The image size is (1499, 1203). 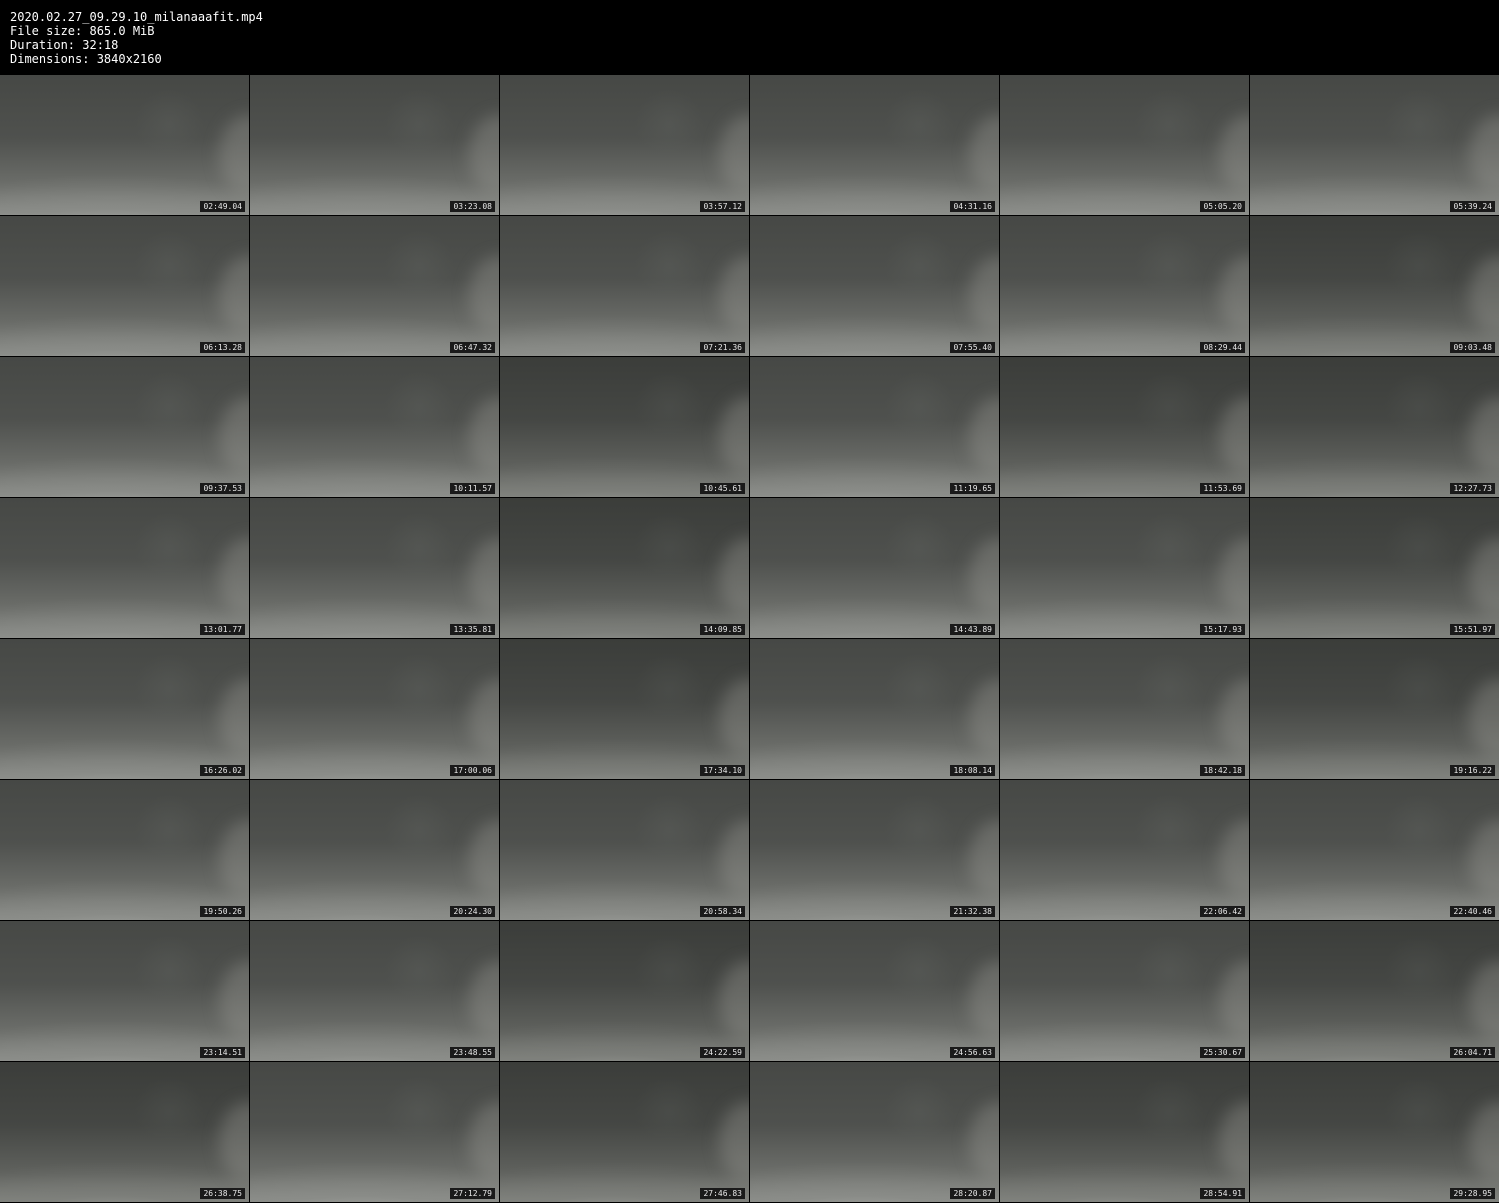 I want to click on thumbnail: 06:13.28, so click(x=124, y=286).